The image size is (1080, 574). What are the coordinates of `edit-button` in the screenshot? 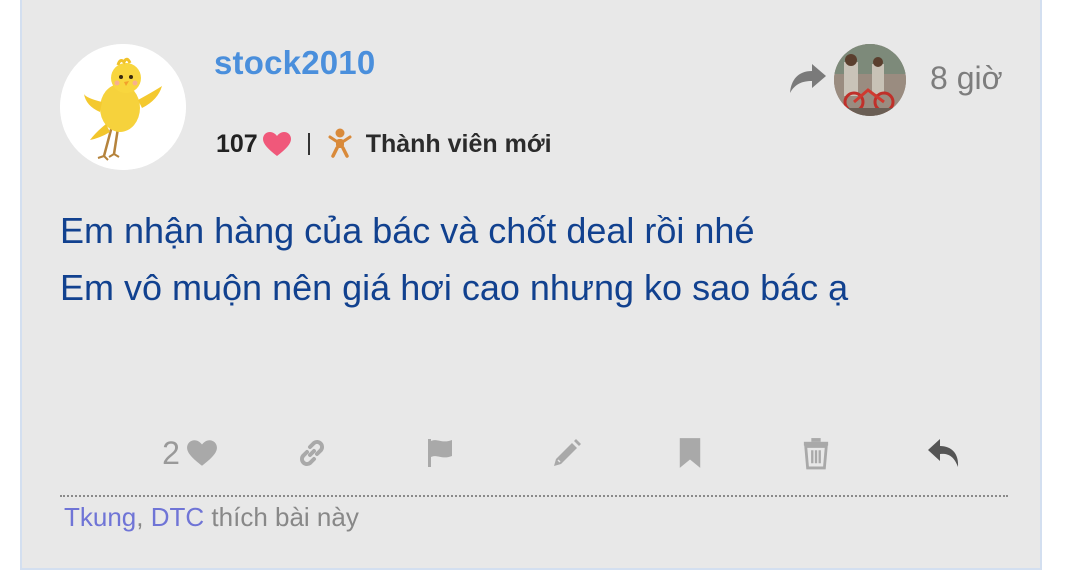 It's located at (566, 453).